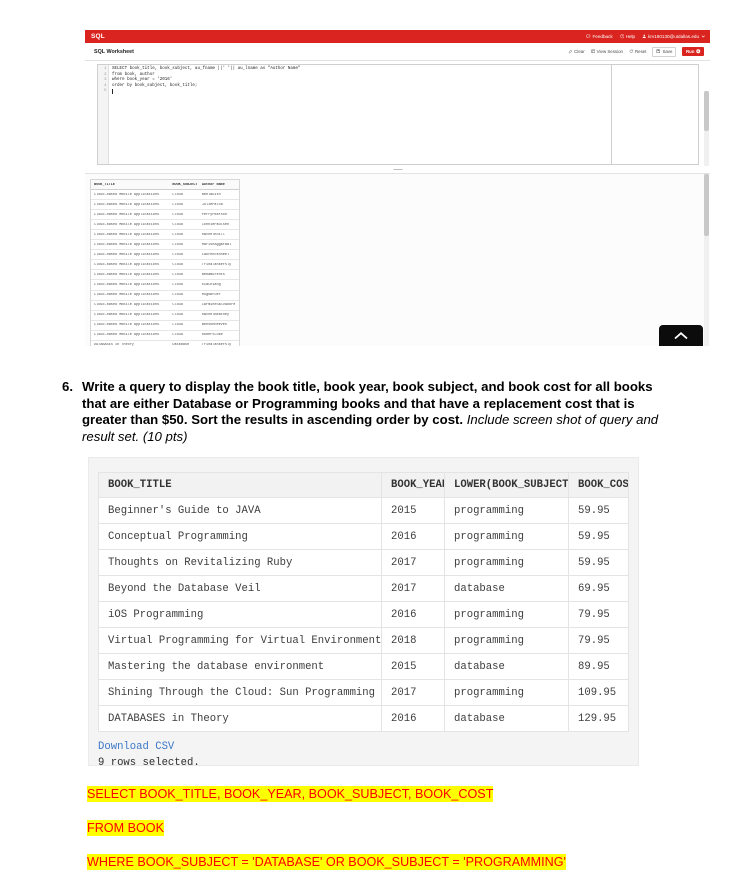 The image size is (733, 888). Describe the element at coordinates (706, 260) in the screenshot. I see `results-scrollbar` at that location.